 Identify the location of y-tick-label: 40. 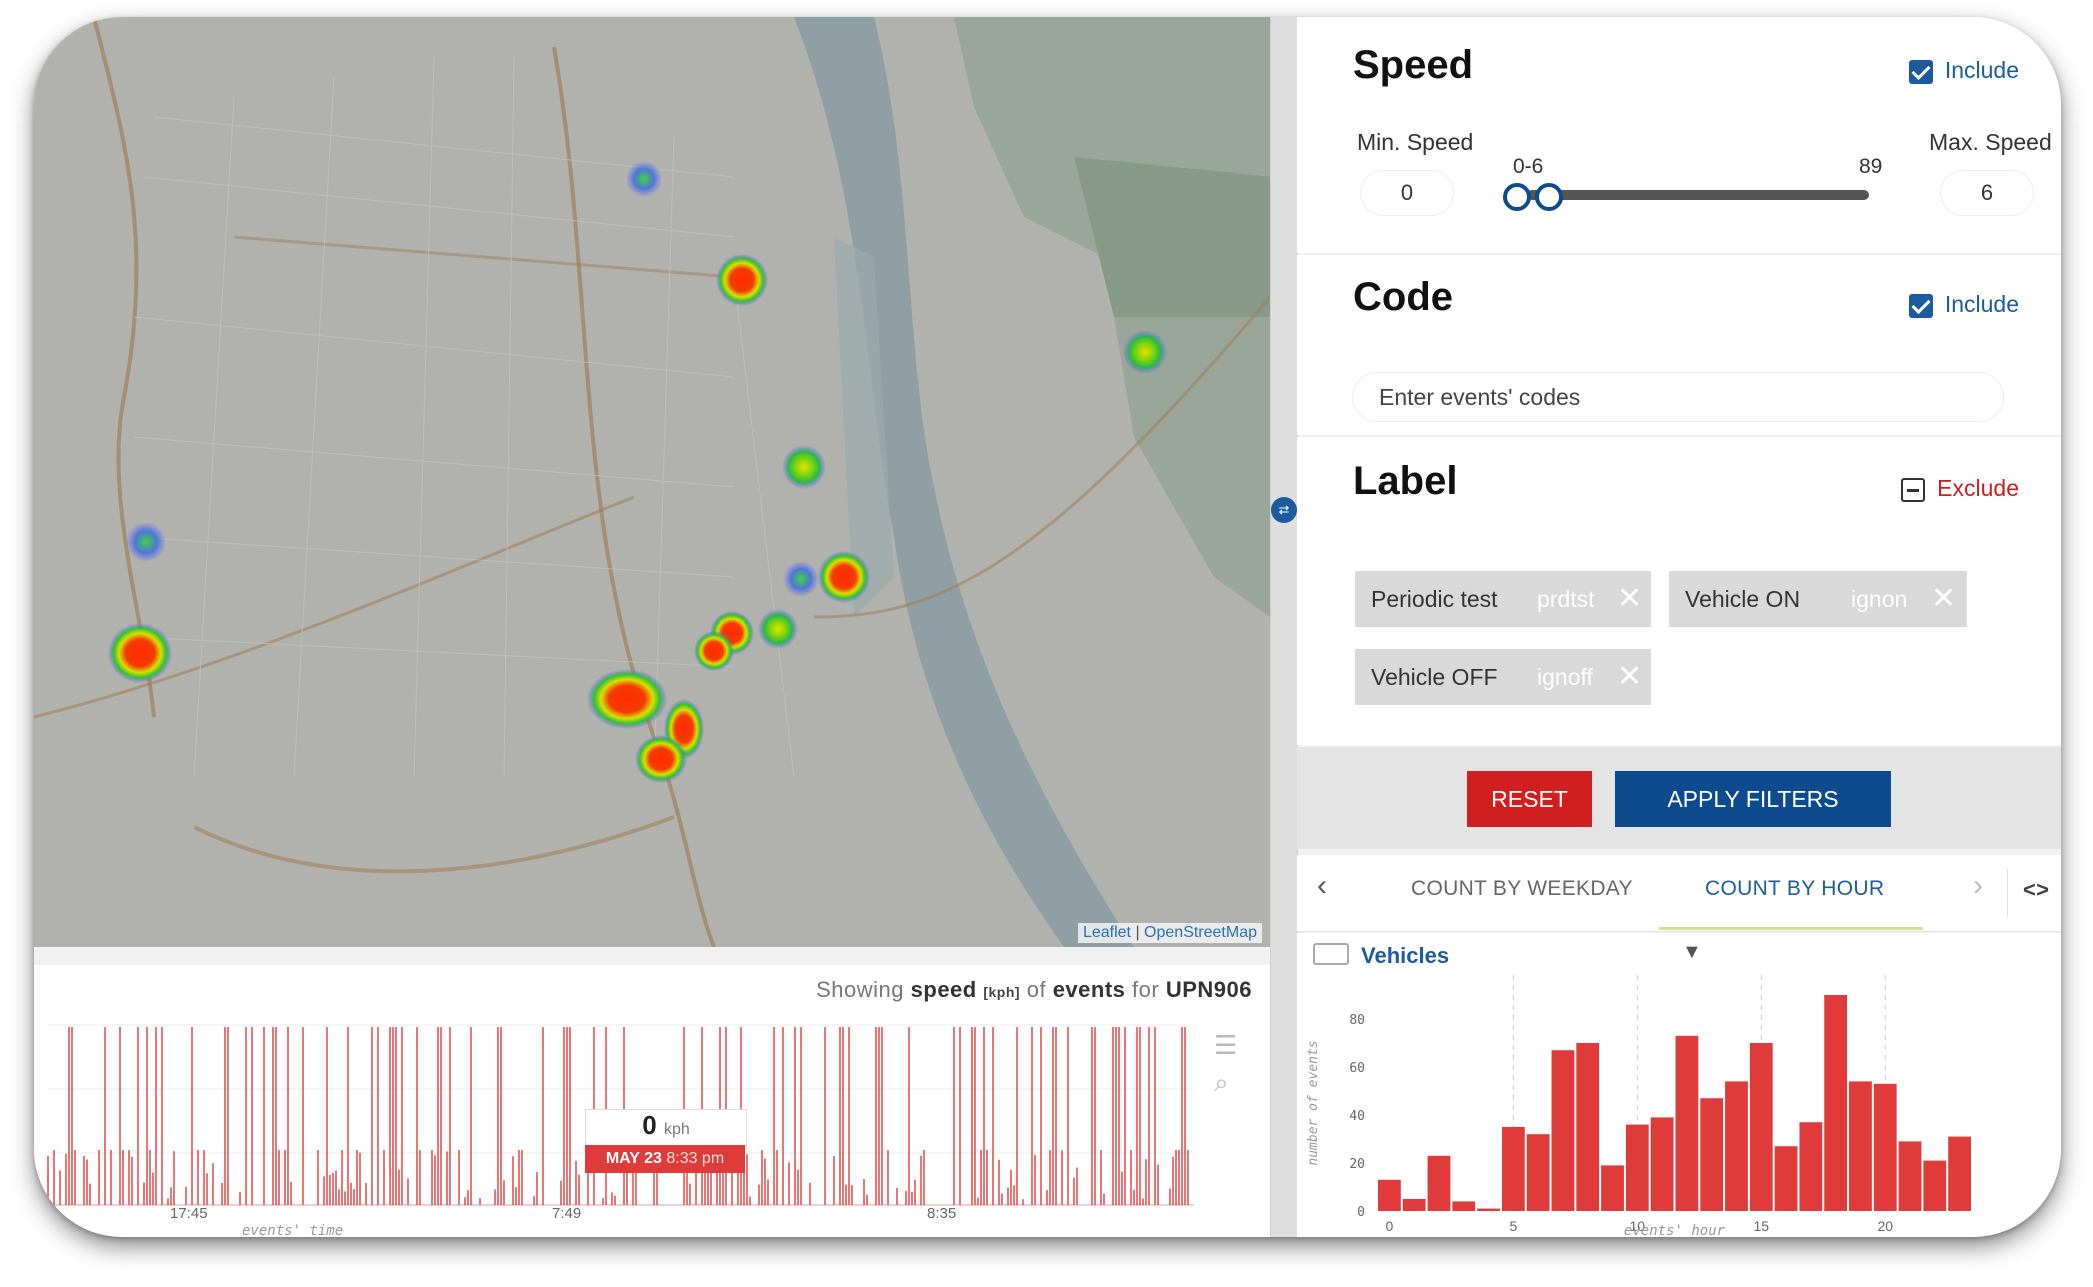
(1357, 1116).